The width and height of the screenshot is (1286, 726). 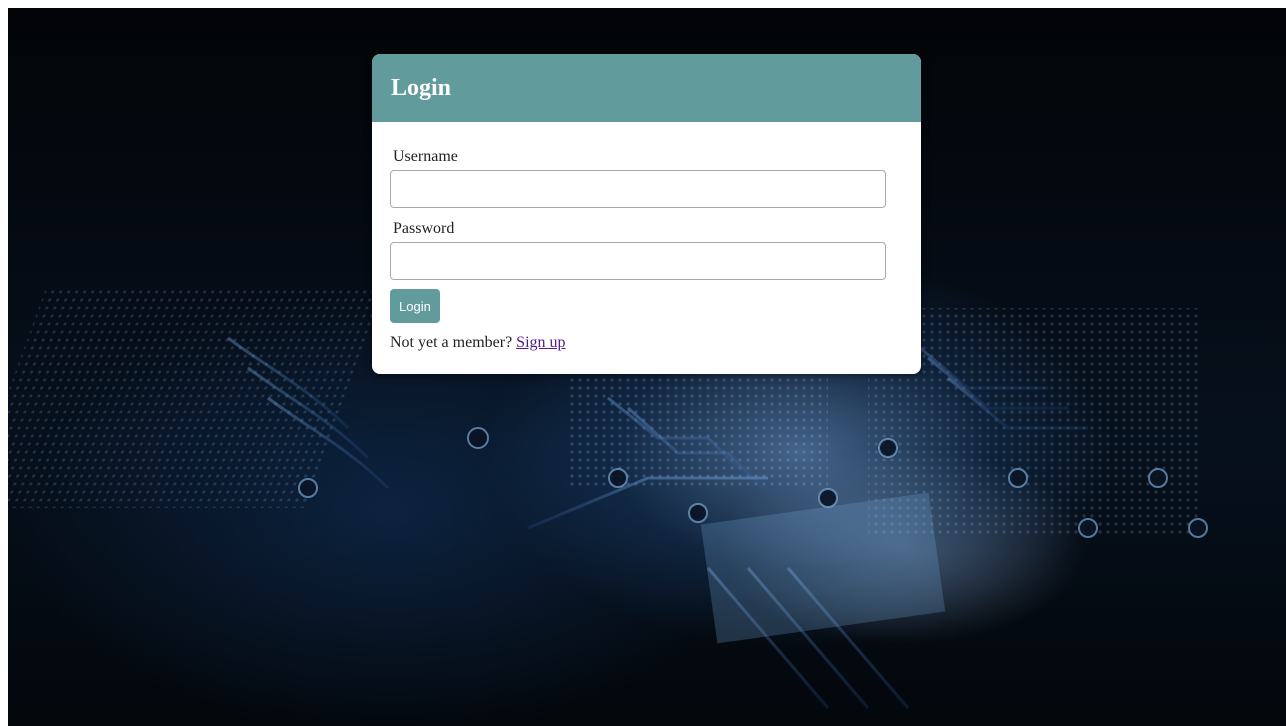 What do you see at coordinates (451, 342) in the screenshot?
I see `signup-prompt-text: Not yet a member?` at bounding box center [451, 342].